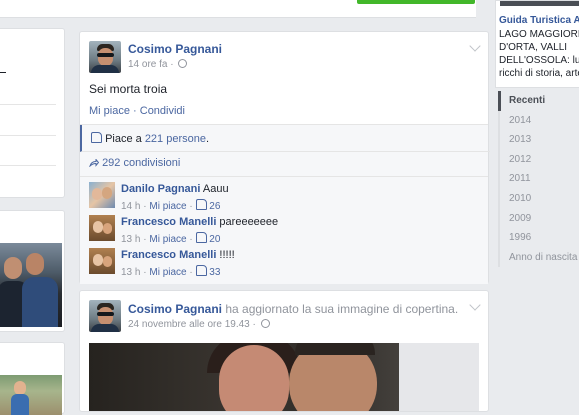 This screenshot has width=579, height=415. What do you see at coordinates (214, 239) in the screenshot?
I see `comment-like-count: 20` at bounding box center [214, 239].